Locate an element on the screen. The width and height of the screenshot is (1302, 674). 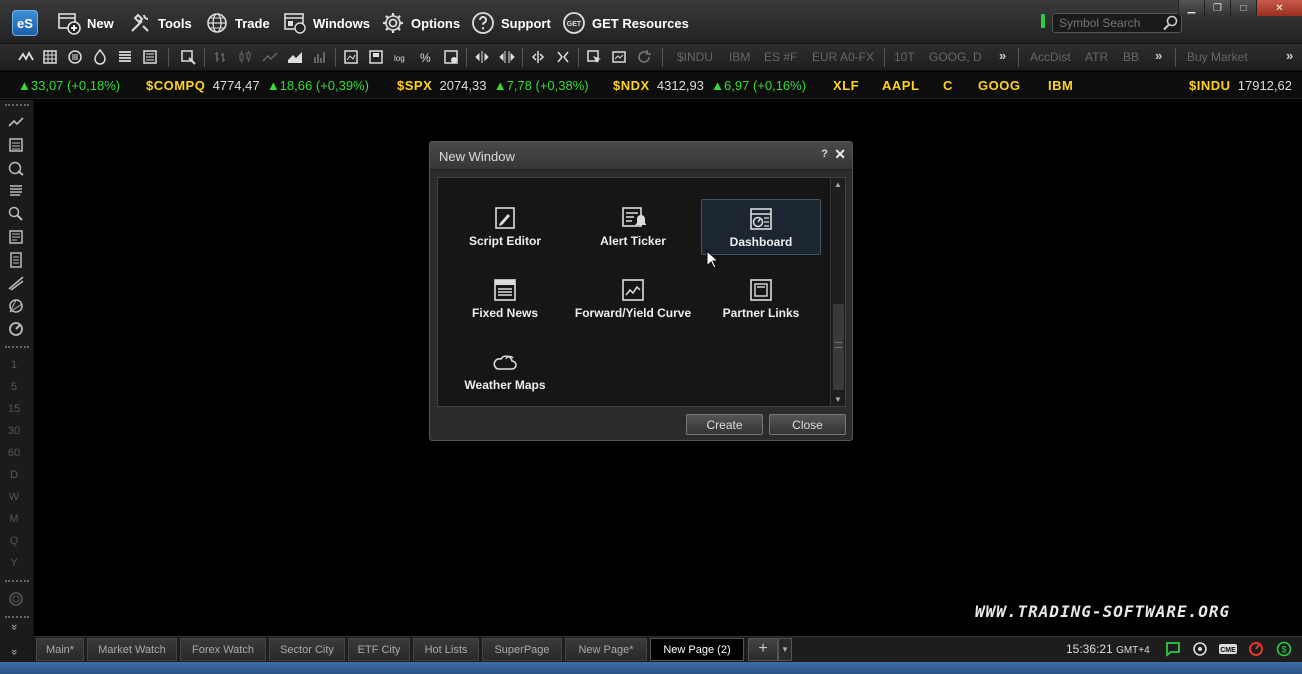
chart-icon is located at coordinates (26, 57).